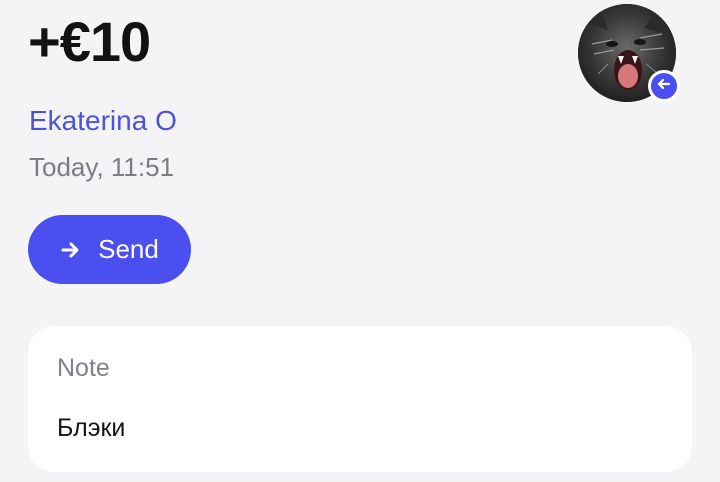 This screenshot has height=482, width=720. I want to click on send-button-label: Send, so click(128, 249).